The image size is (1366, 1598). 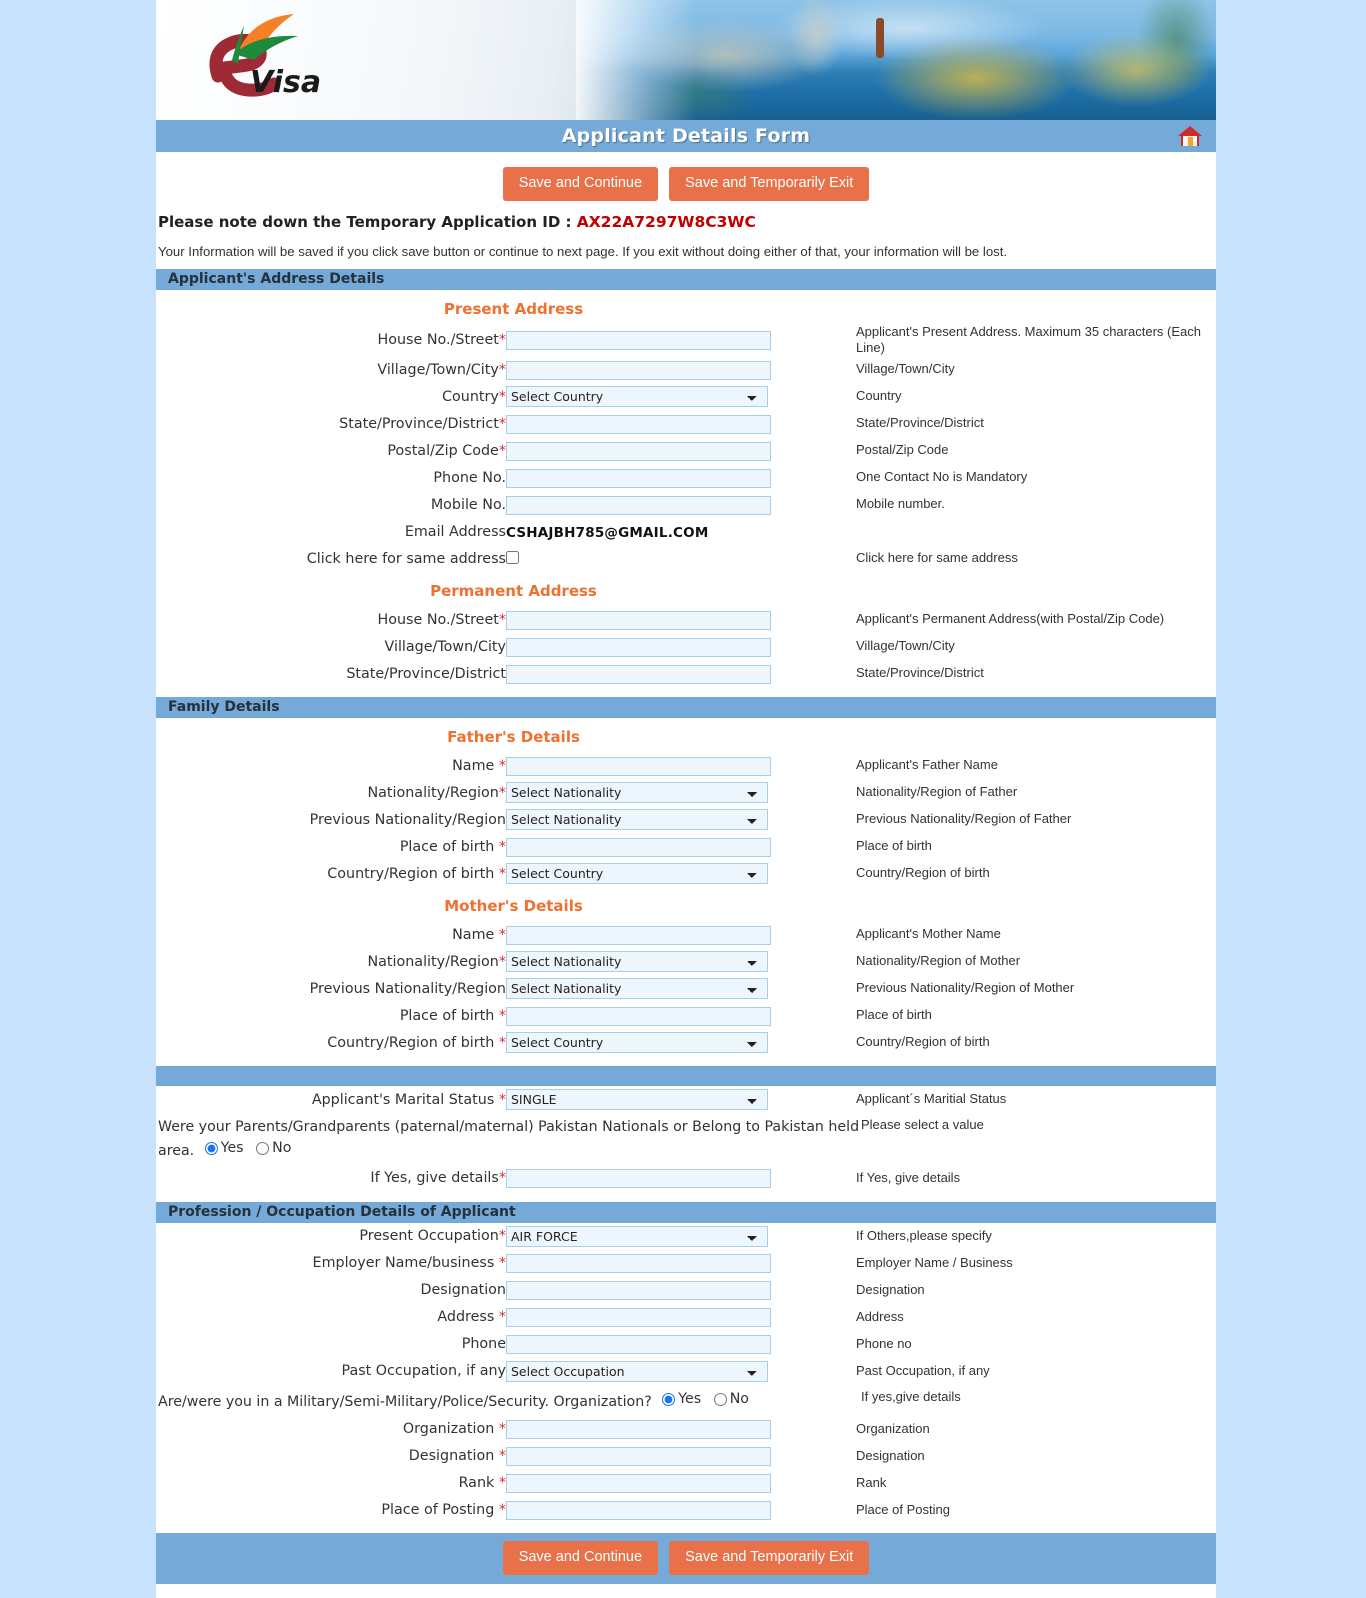 I want to click on military-yes-radio, so click(x=669, y=1399).